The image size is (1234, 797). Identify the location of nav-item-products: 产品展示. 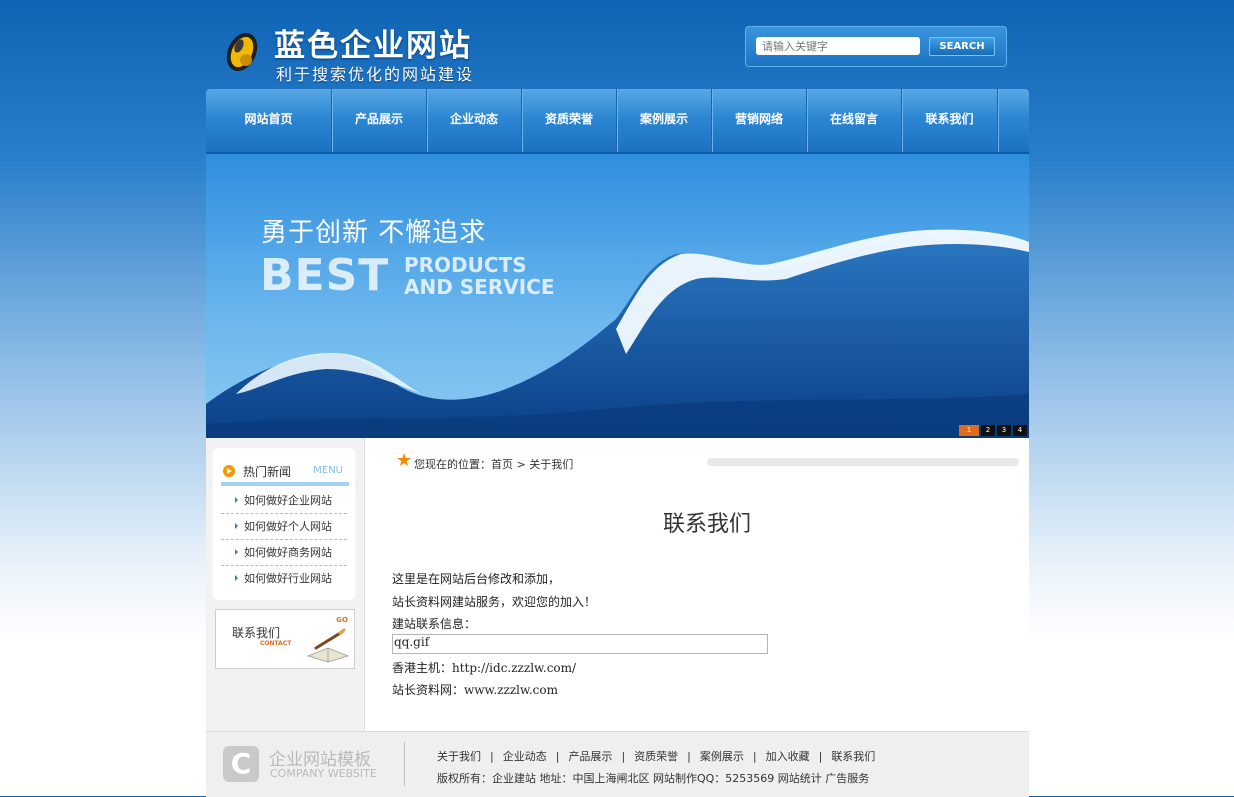
(379, 120).